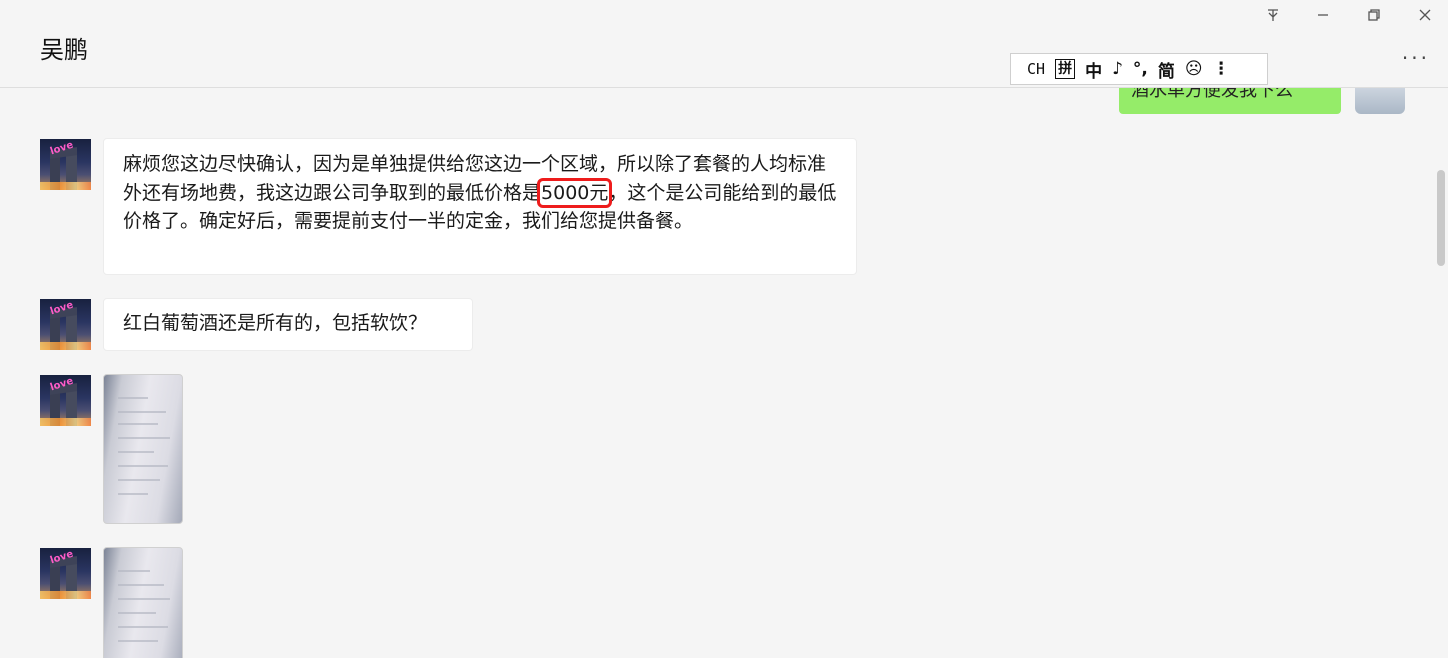 The image size is (1448, 658). Describe the element at coordinates (1230, 101) in the screenshot. I see `my-message-bubble: 酒水单方便发我下么` at that location.